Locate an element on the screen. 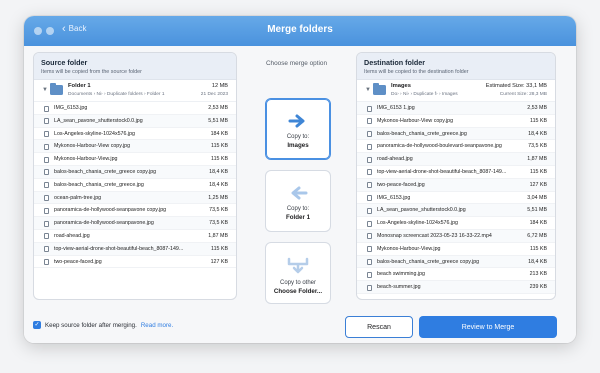  file-name: two-peace-faced.jpg is located at coordinates (78, 261).